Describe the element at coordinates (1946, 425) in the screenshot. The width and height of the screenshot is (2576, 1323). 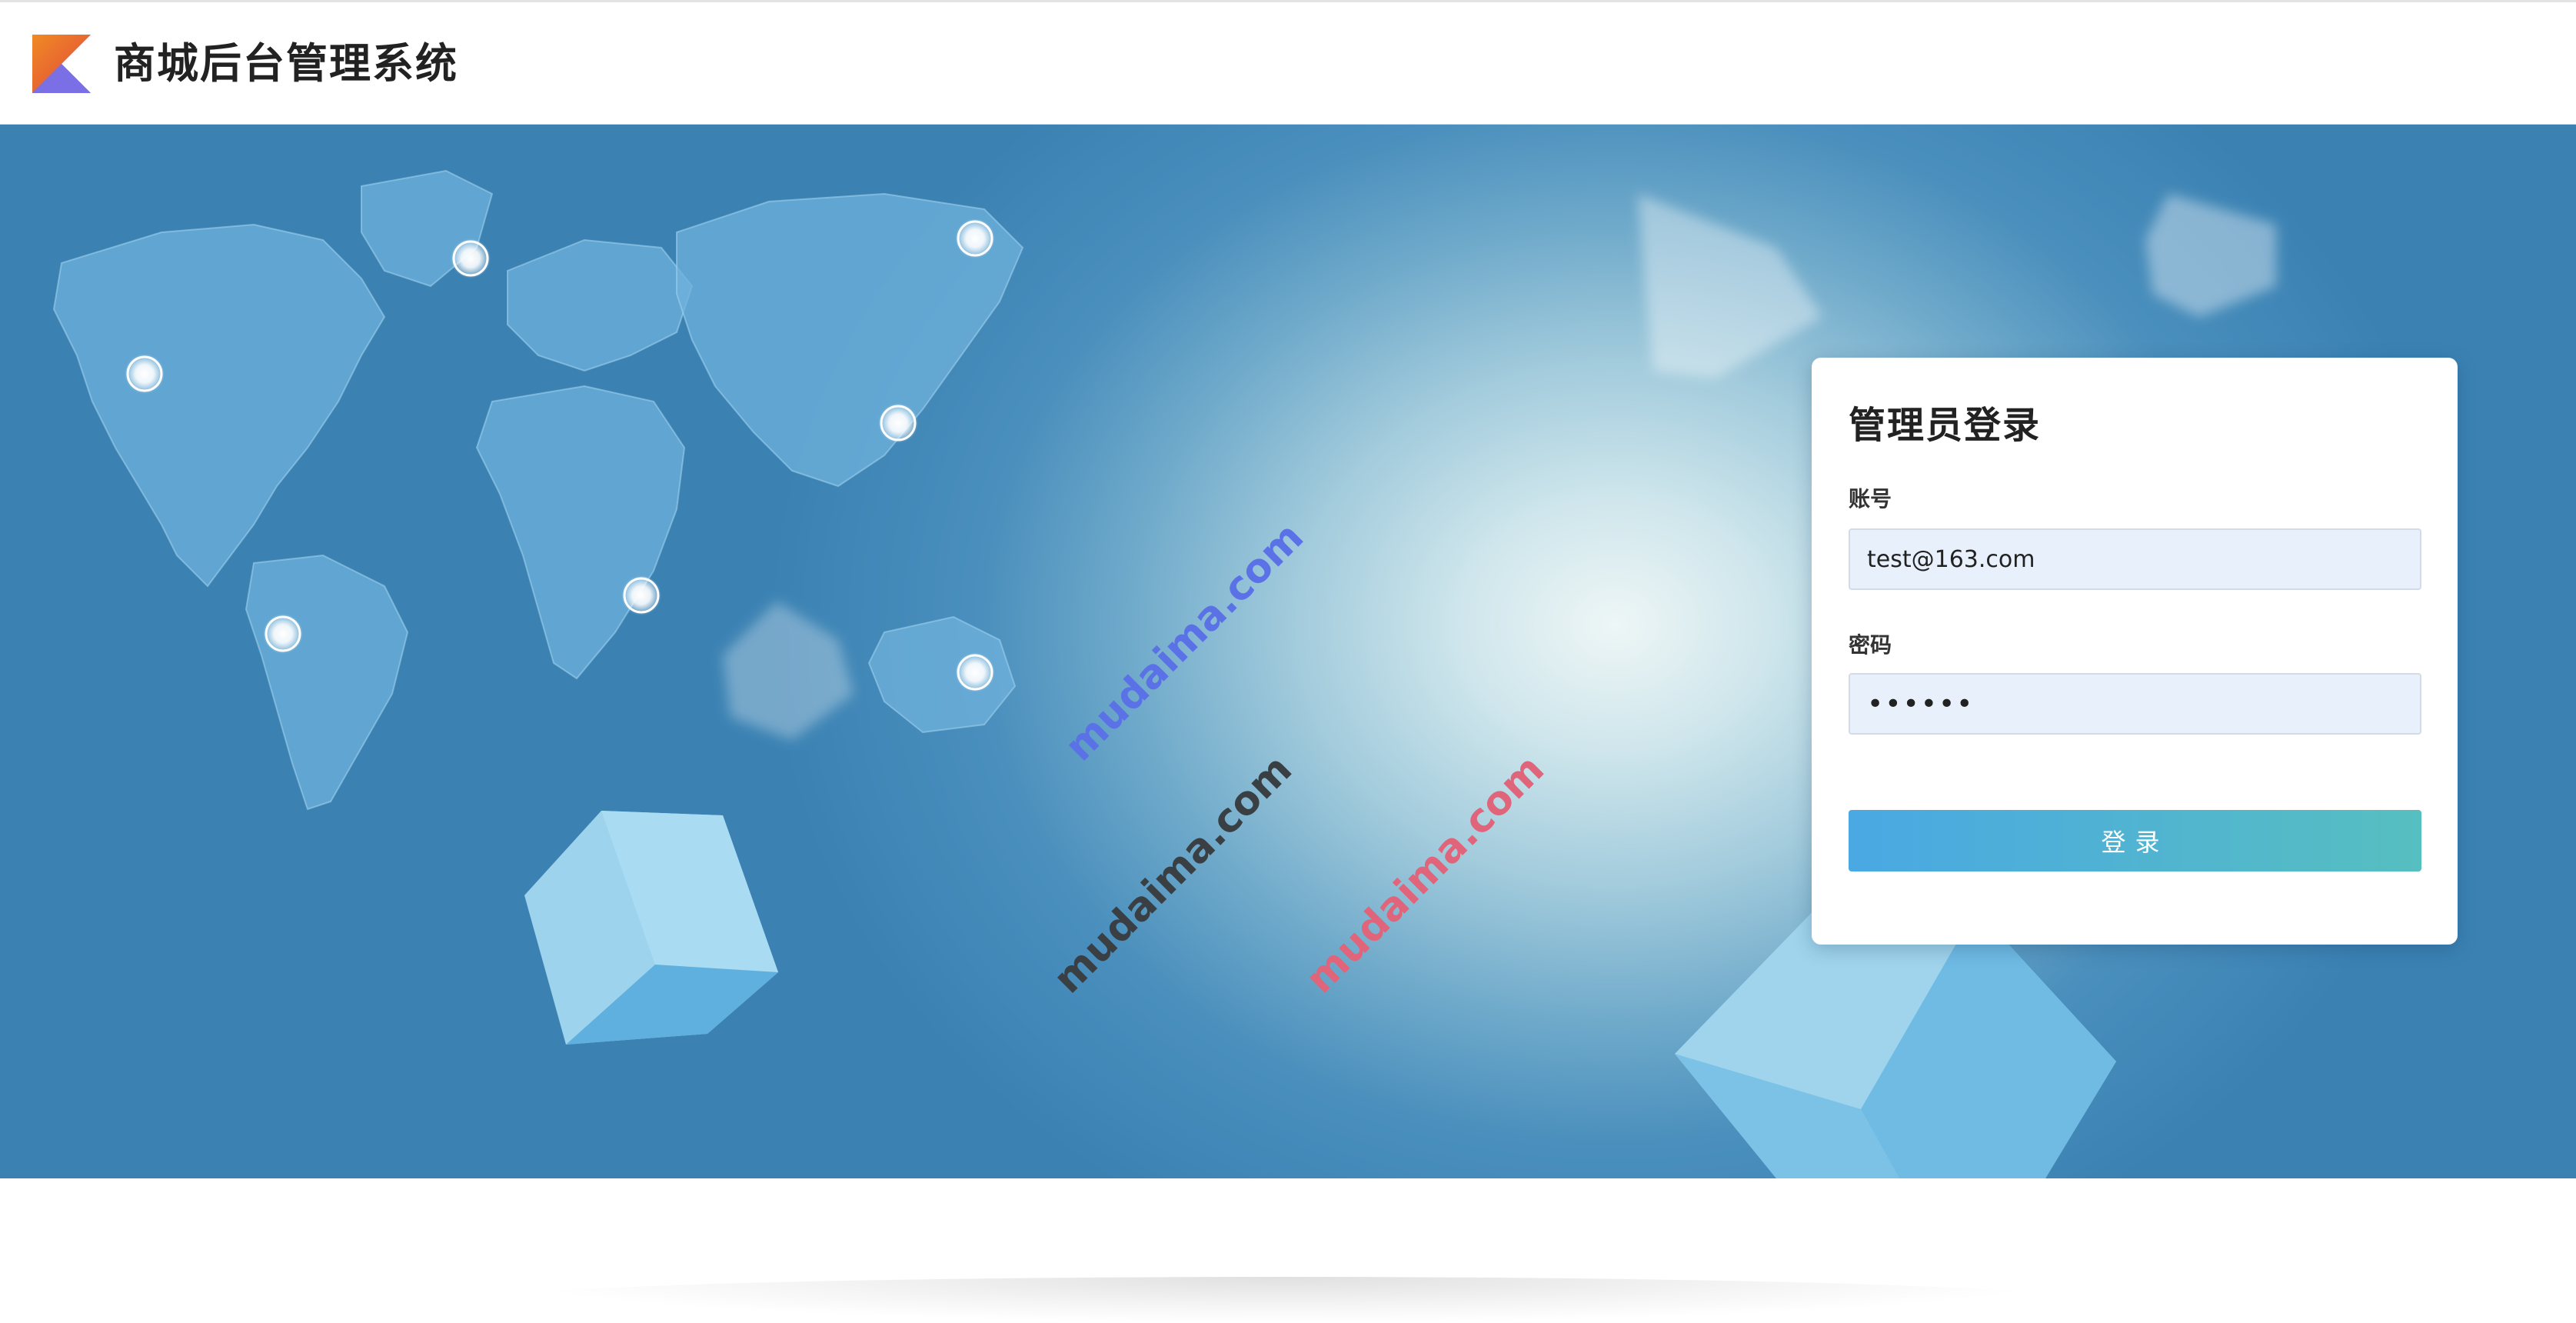
I see `login-title: 管理员登录` at that location.